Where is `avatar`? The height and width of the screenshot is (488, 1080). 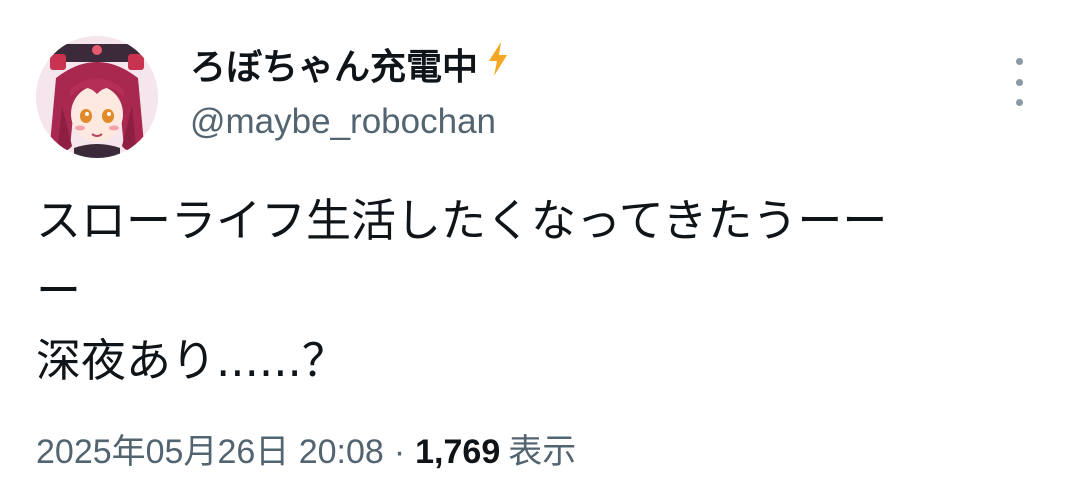 avatar is located at coordinates (97, 97).